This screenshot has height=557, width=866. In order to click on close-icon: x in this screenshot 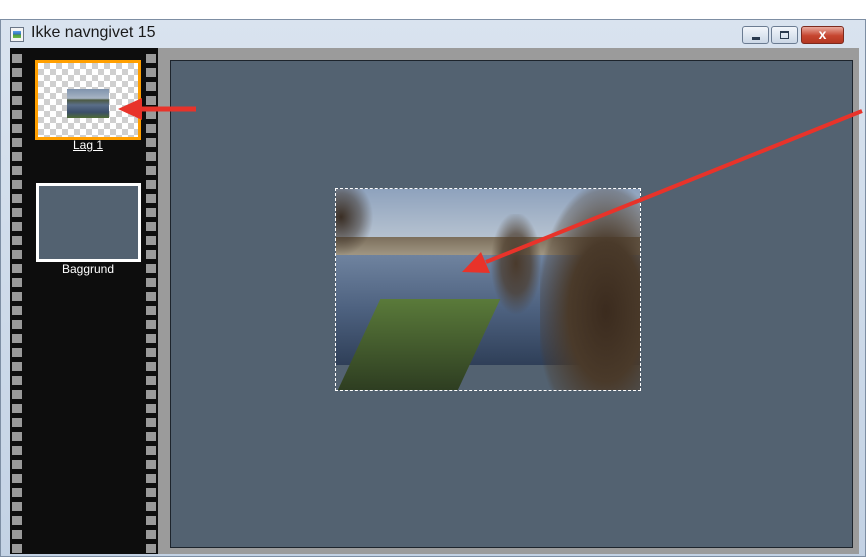, I will do `click(822, 34)`.